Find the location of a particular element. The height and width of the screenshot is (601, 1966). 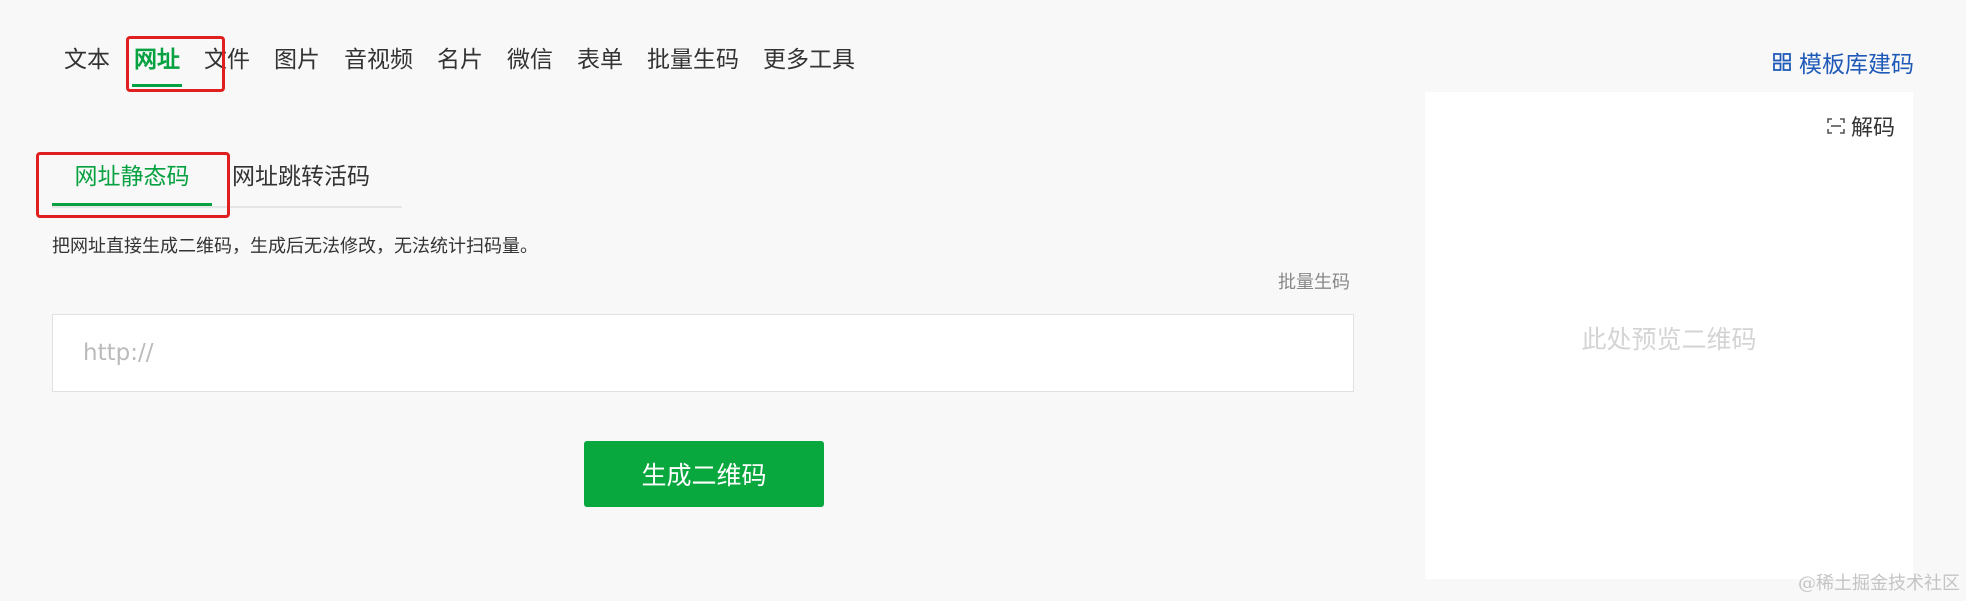

tab-form: 表单 is located at coordinates (600, 60).